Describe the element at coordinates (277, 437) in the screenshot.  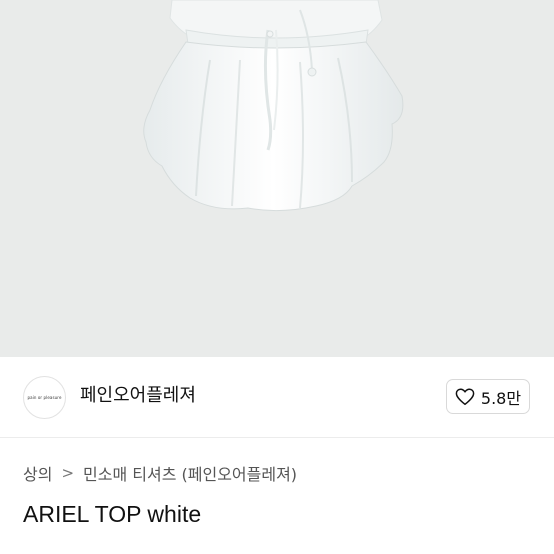
I see `divider` at that location.